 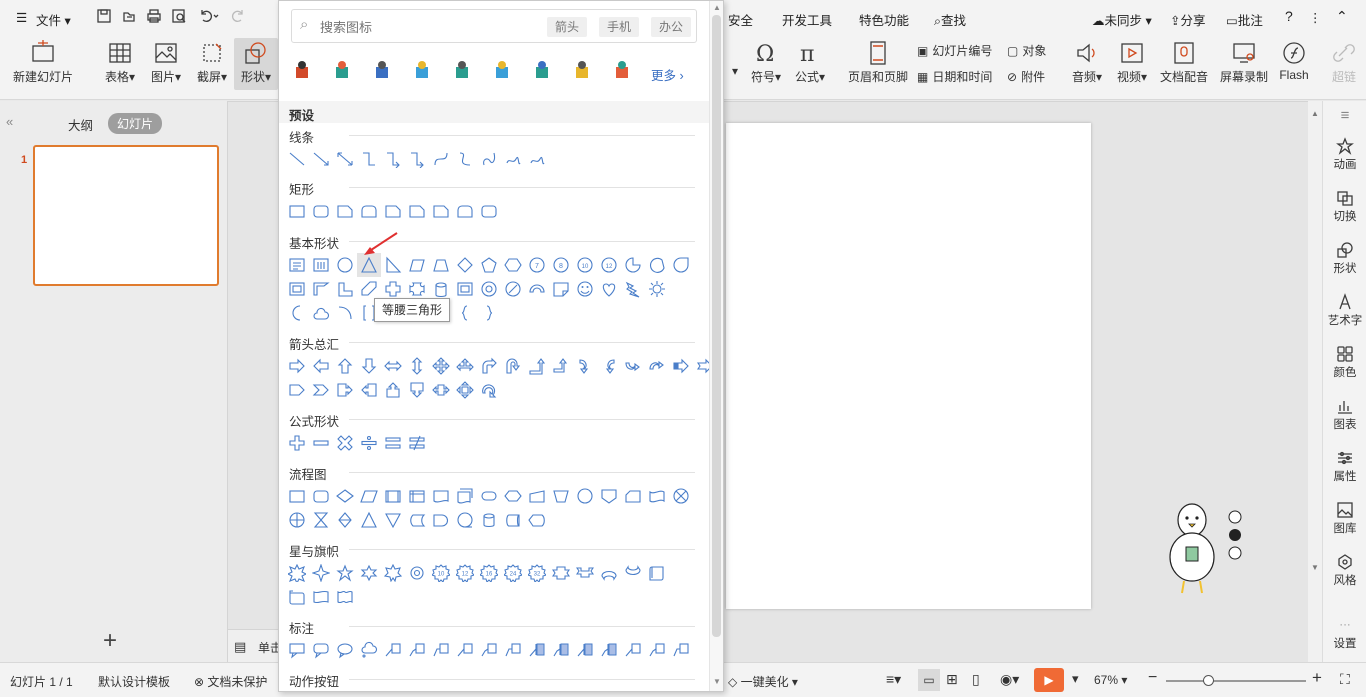 I want to click on shape-ribbon, so click(x=561, y=573).